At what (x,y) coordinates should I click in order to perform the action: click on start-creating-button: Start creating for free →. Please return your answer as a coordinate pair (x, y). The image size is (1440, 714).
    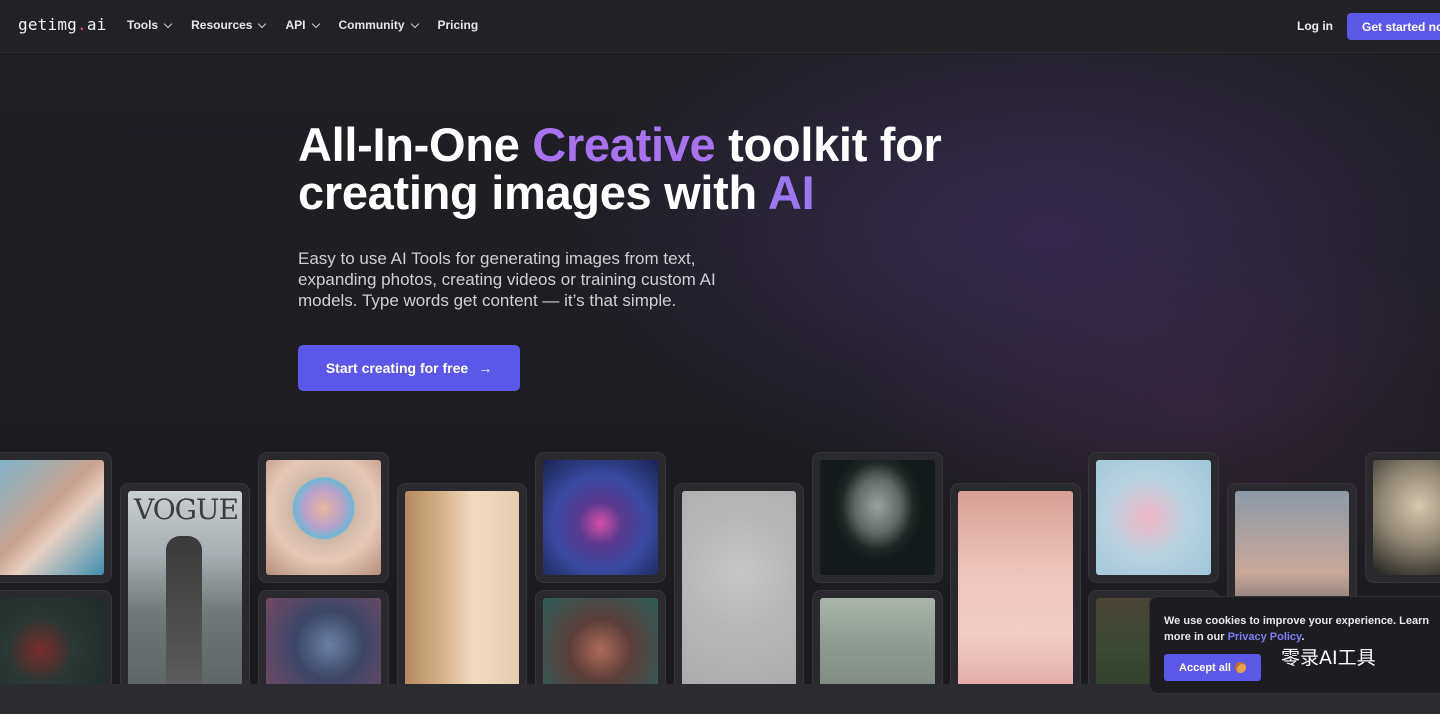
    Looking at the image, I should click on (409, 368).